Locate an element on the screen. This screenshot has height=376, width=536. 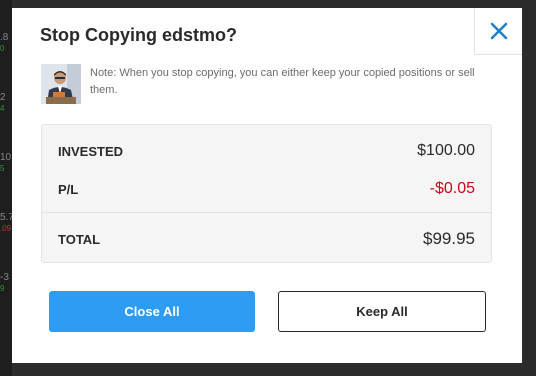
total-label: TOTAL is located at coordinates (79, 239).